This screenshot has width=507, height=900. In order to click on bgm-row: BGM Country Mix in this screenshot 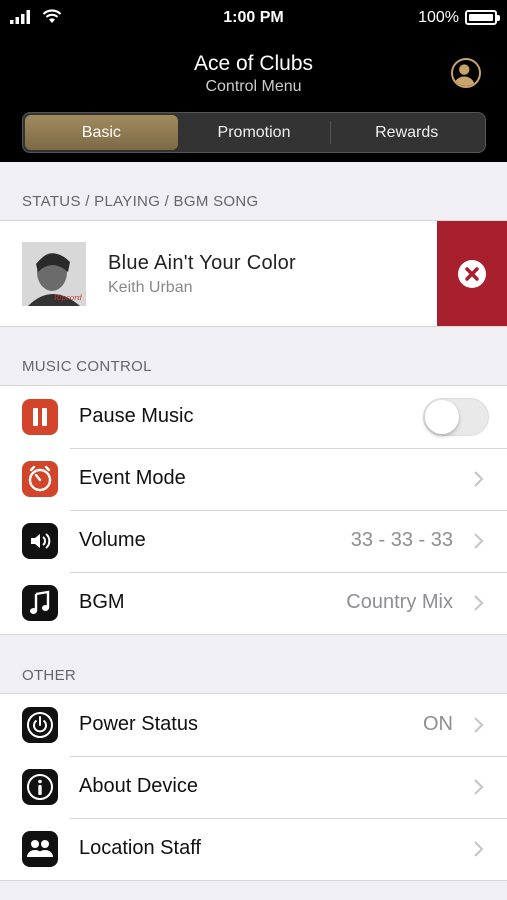, I will do `click(253, 603)`.